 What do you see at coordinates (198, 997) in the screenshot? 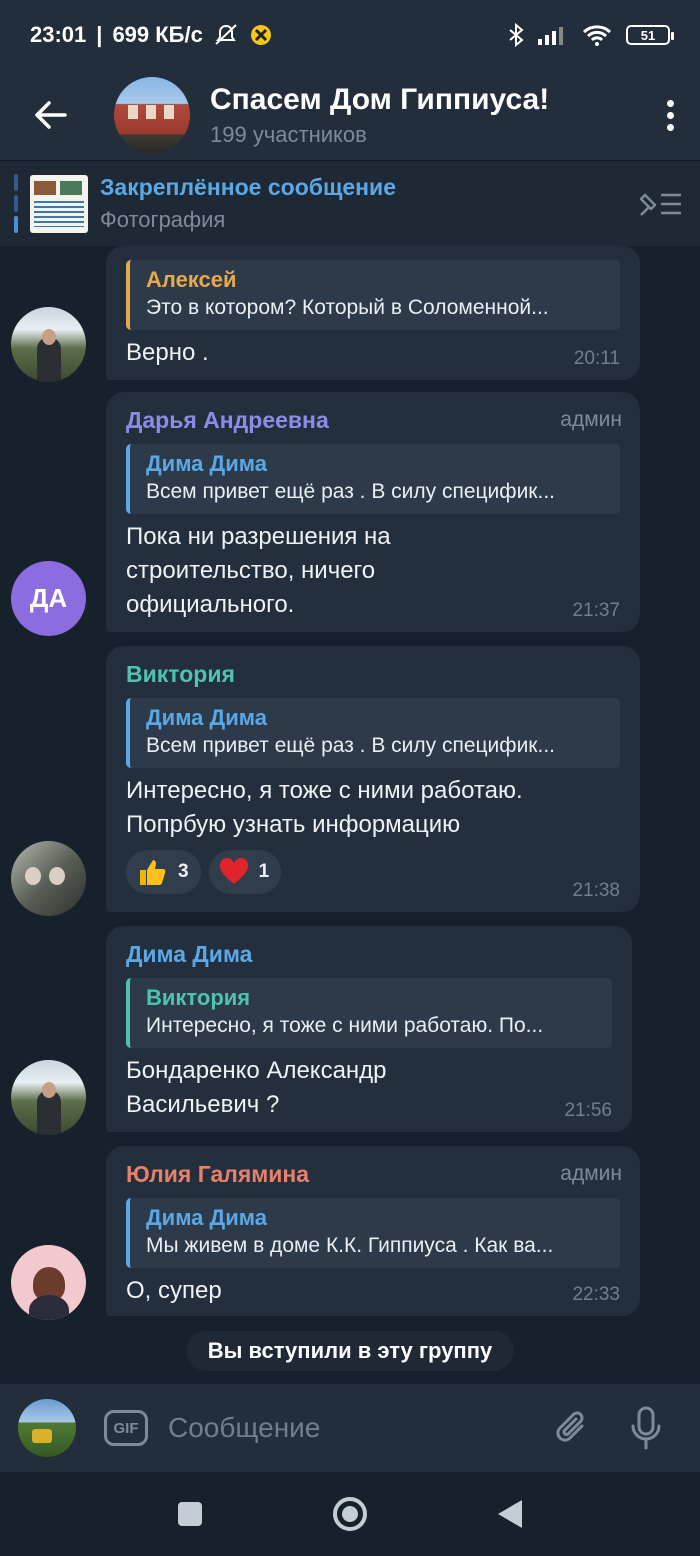
I see `reply-author: Виктория` at bounding box center [198, 997].